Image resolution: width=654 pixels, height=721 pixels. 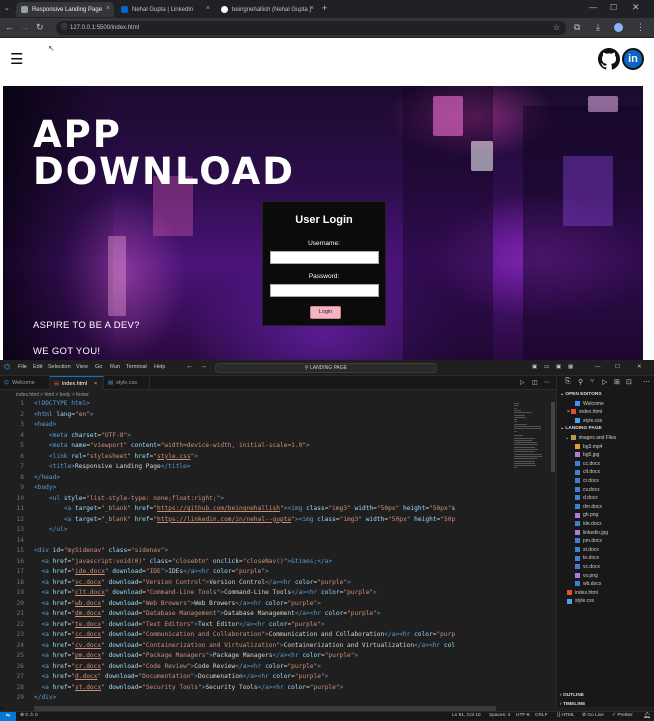 I want to click on menu-run: Run, so click(x=115, y=367).